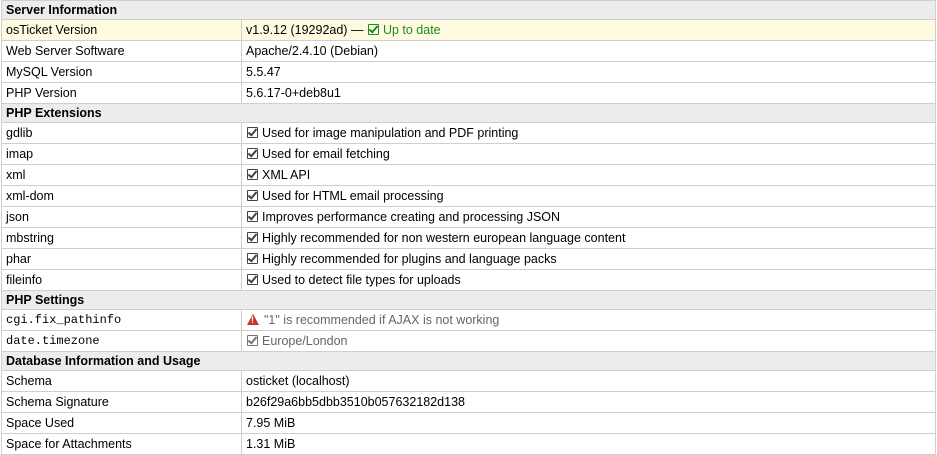 The image size is (937, 455). I want to click on section-title: PHP Settings, so click(468, 300).